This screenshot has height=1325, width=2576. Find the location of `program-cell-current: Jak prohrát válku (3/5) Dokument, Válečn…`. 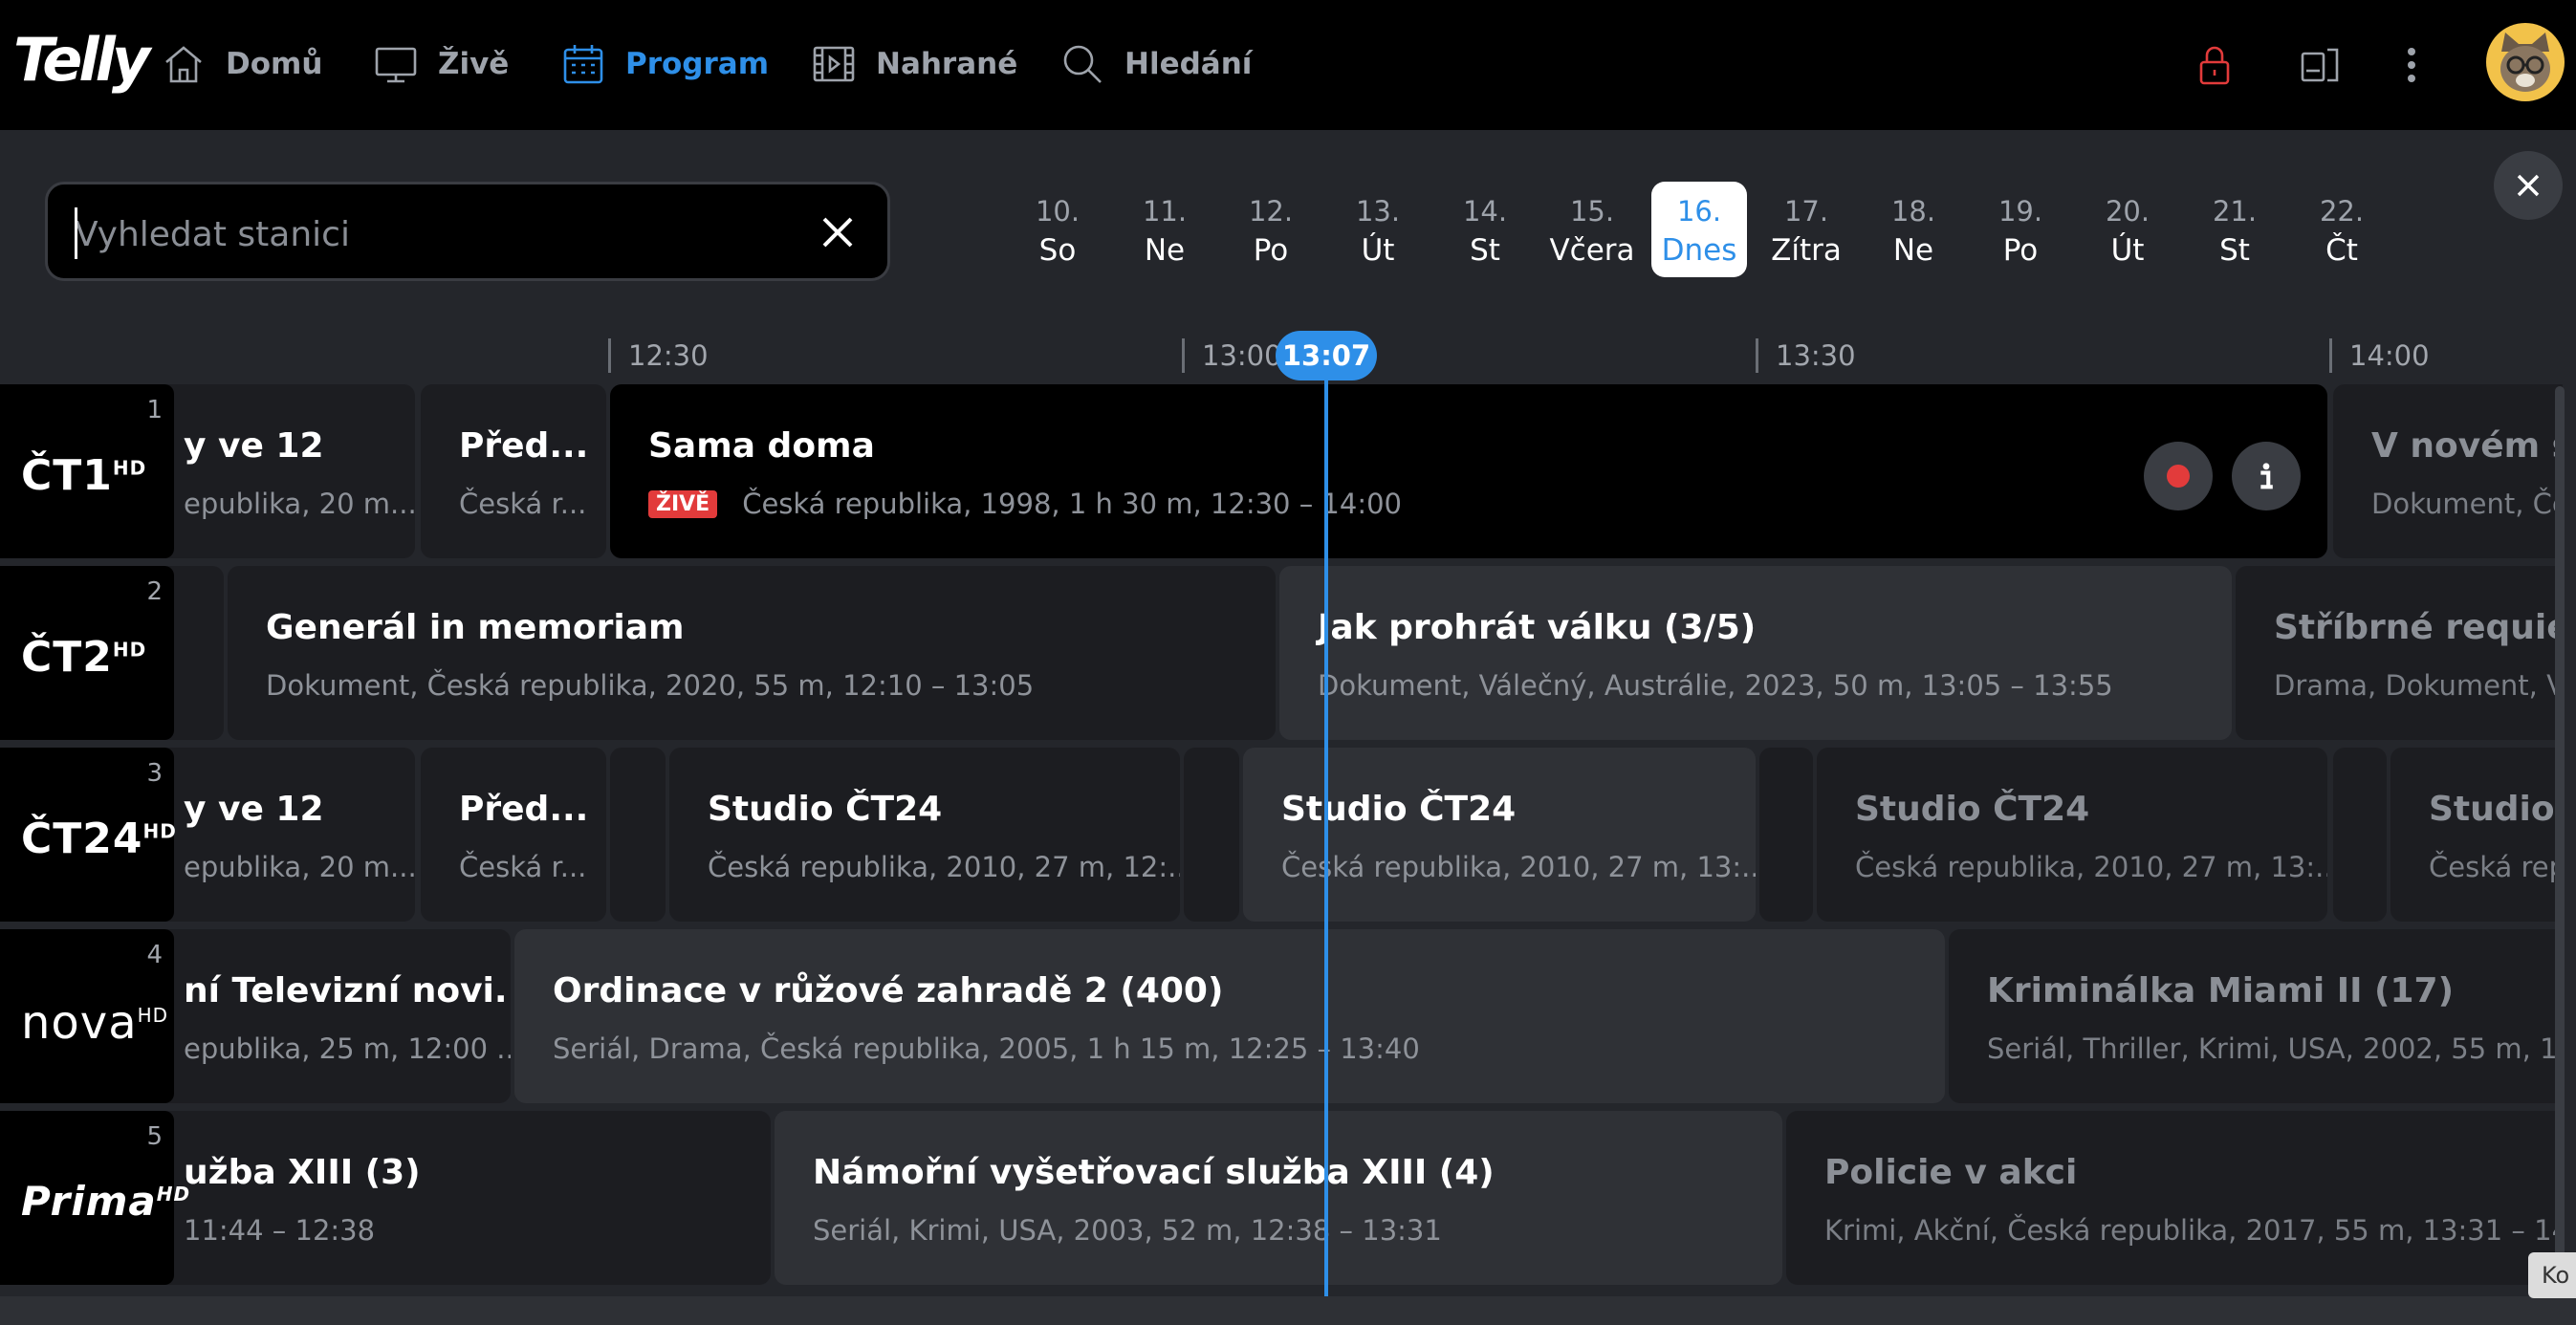

program-cell-current: Jak prohrát válku (3/5) Dokument, Válečn… is located at coordinates (1755, 653).